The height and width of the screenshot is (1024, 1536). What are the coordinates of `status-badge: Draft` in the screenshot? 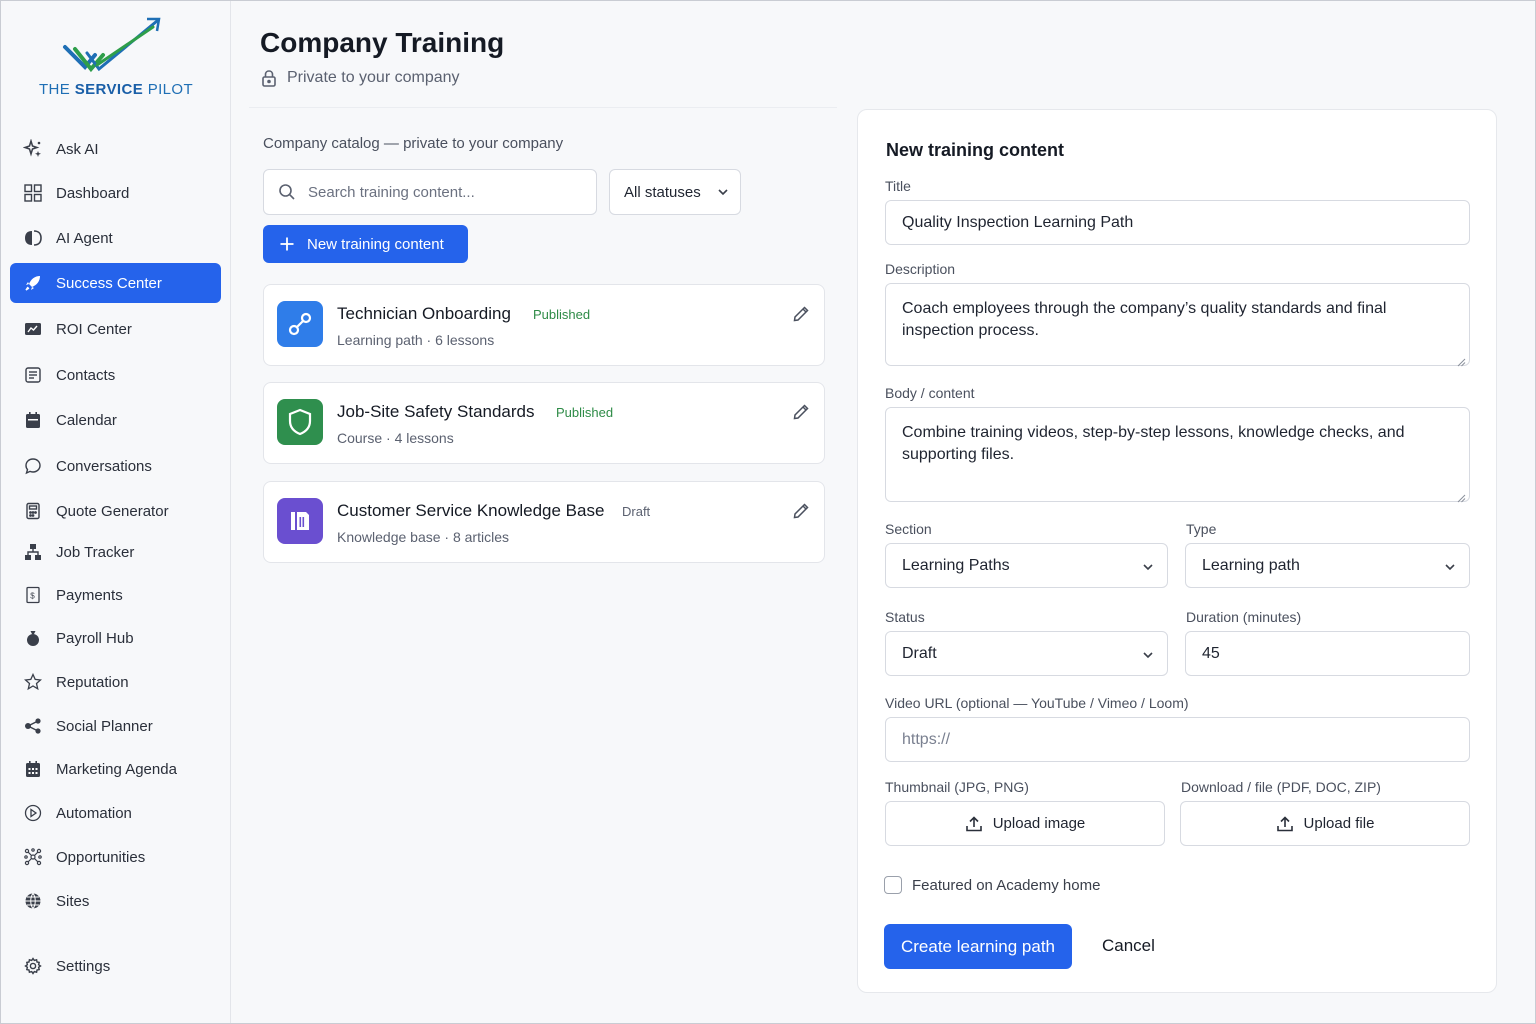 It's located at (636, 511).